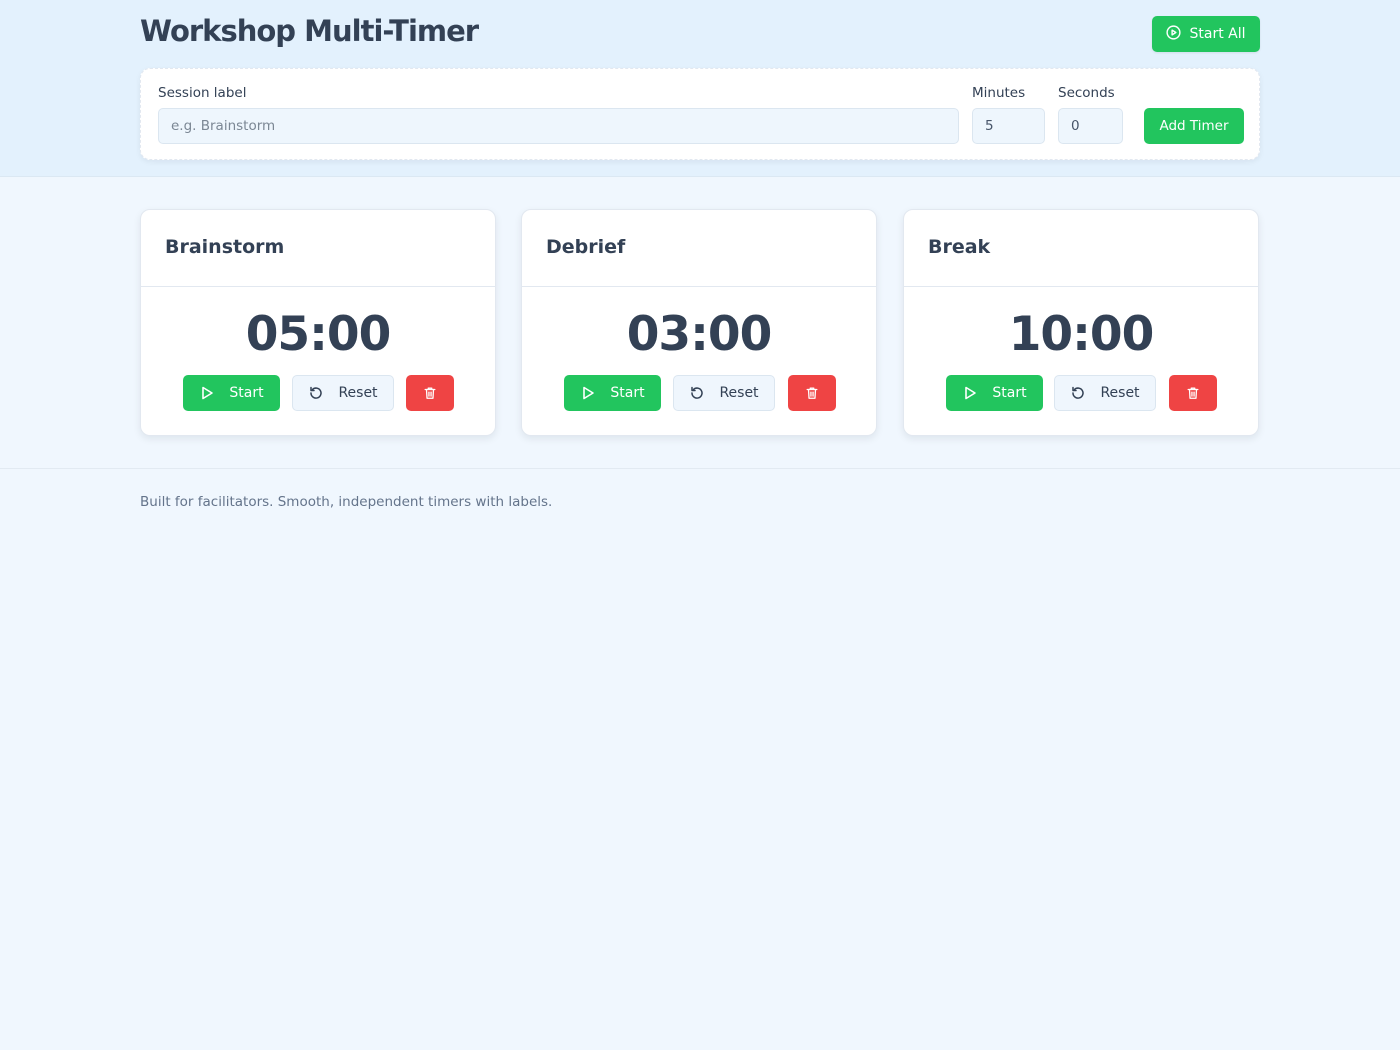 The width and height of the screenshot is (1400, 1050). Describe the element at coordinates (318, 248) in the screenshot. I see `timer-card-header: Brainstorm` at that location.